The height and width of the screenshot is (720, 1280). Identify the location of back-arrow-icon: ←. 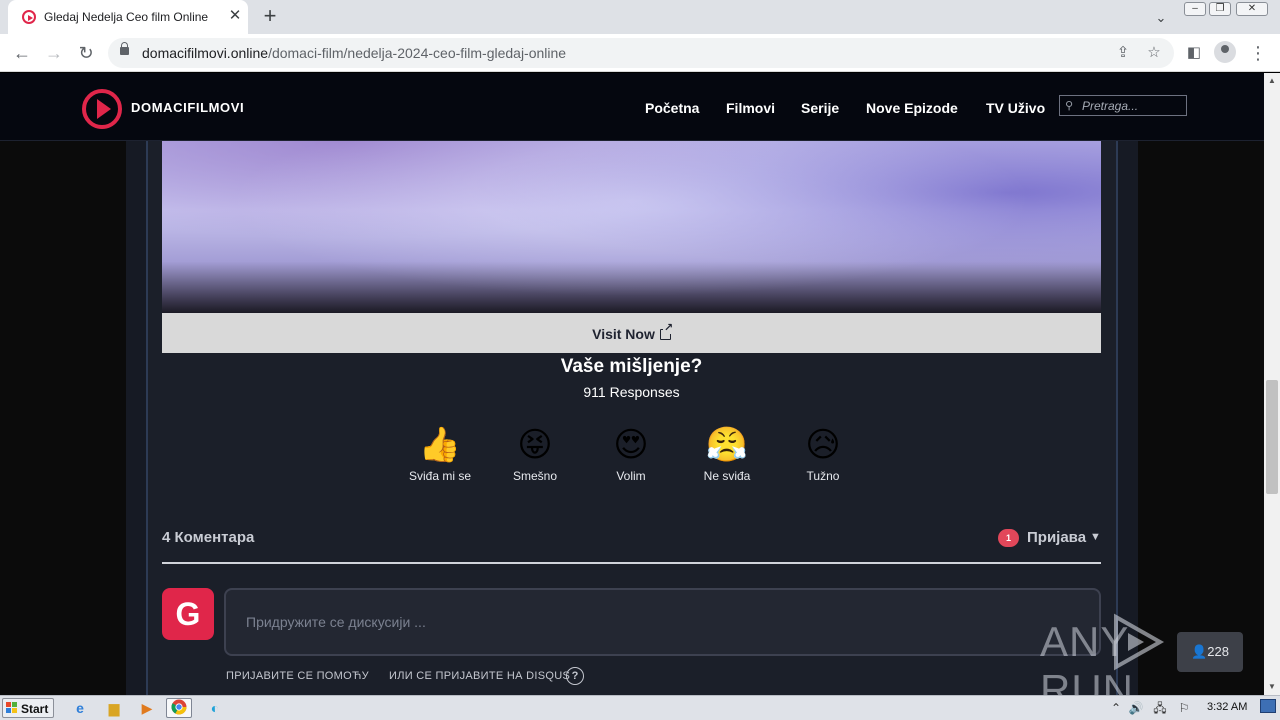
(22, 53).